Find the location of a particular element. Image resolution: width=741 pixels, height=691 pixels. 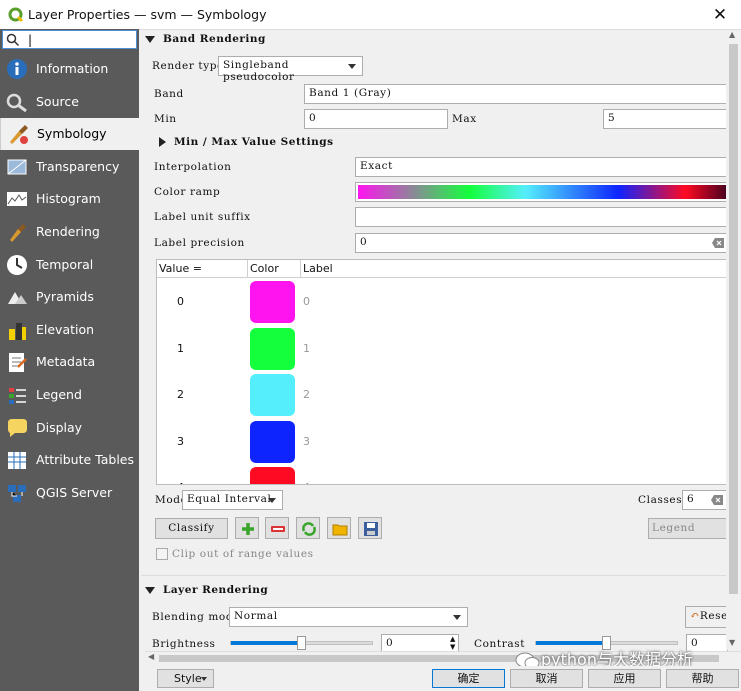

ok-button: 确定 is located at coordinates (468, 678).